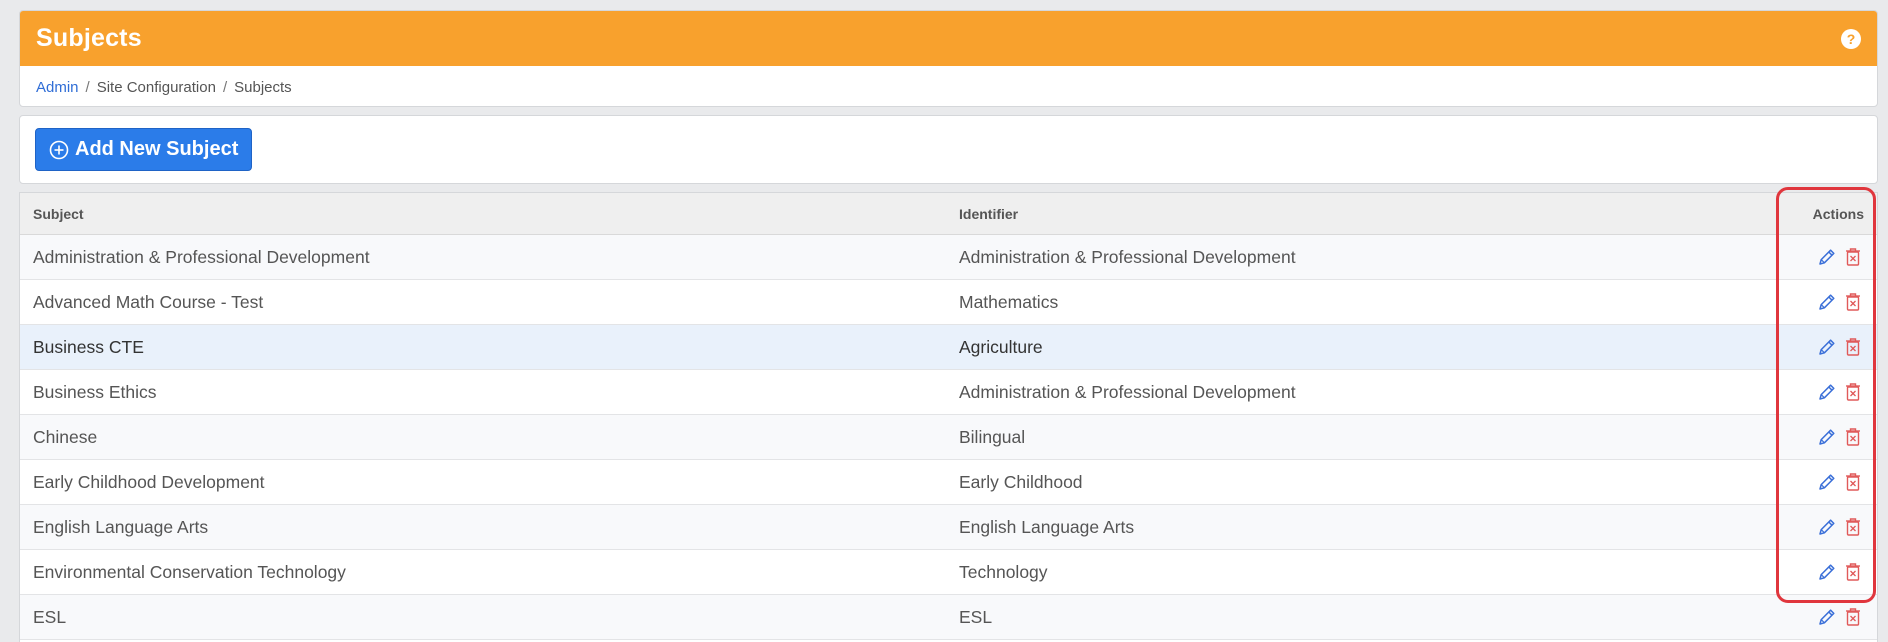  Describe the element at coordinates (263, 87) in the screenshot. I see `breadcrumb-subjects: Subjects` at that location.